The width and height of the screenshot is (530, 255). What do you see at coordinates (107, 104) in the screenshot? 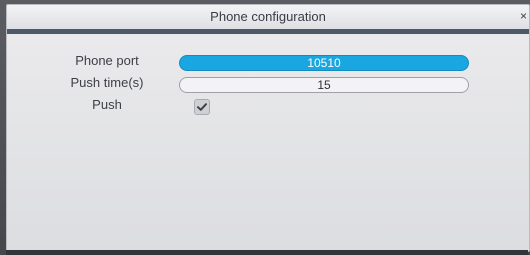
I see `push-label: Push` at bounding box center [107, 104].